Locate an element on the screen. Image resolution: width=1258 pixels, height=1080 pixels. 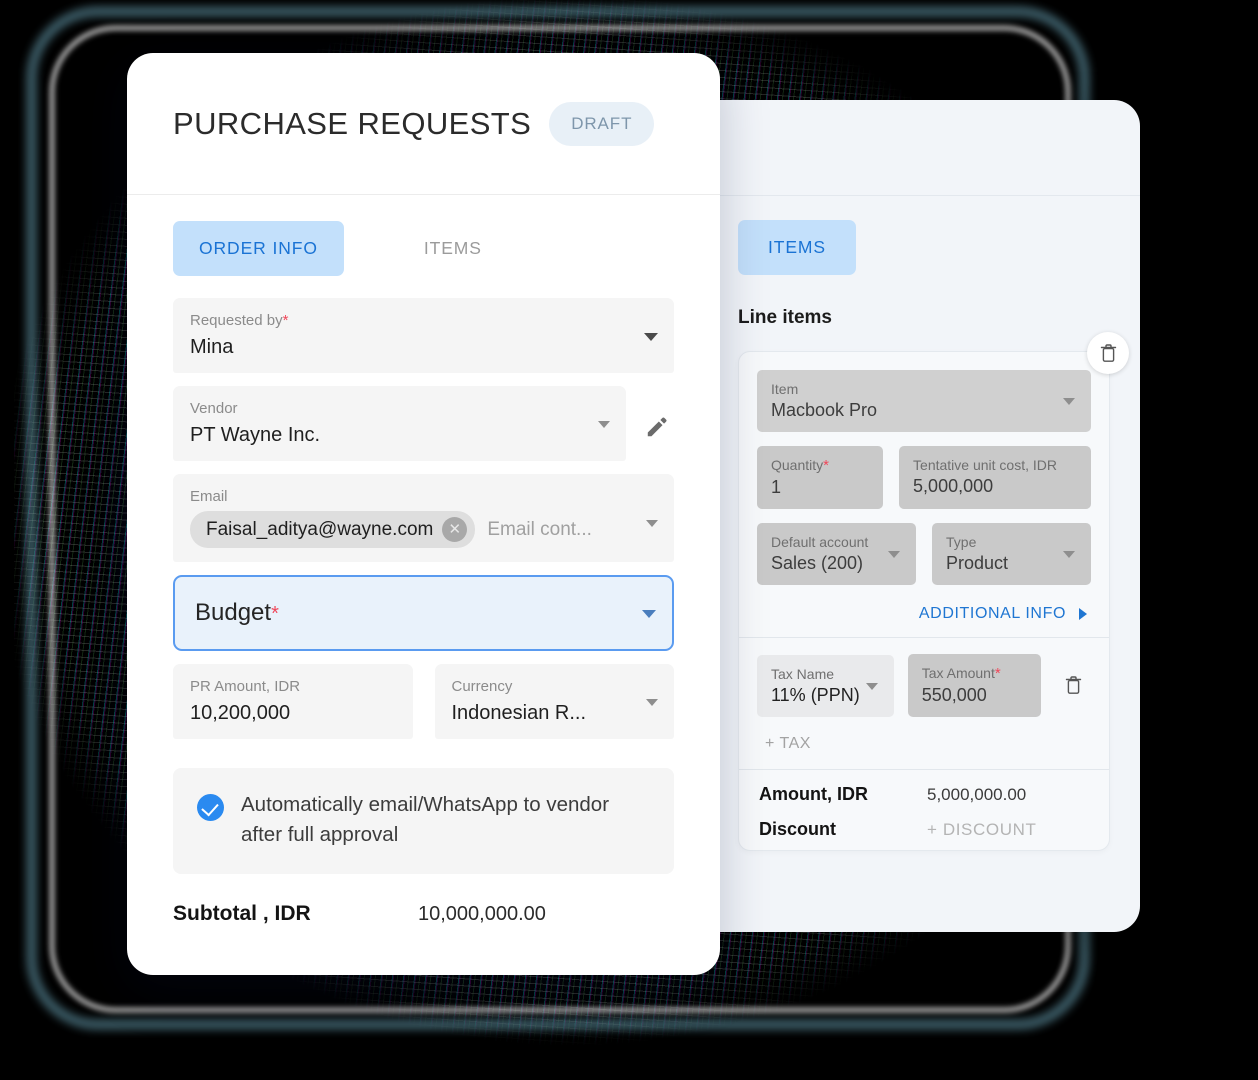
vendor-label: Vendor is located at coordinates (214, 408).